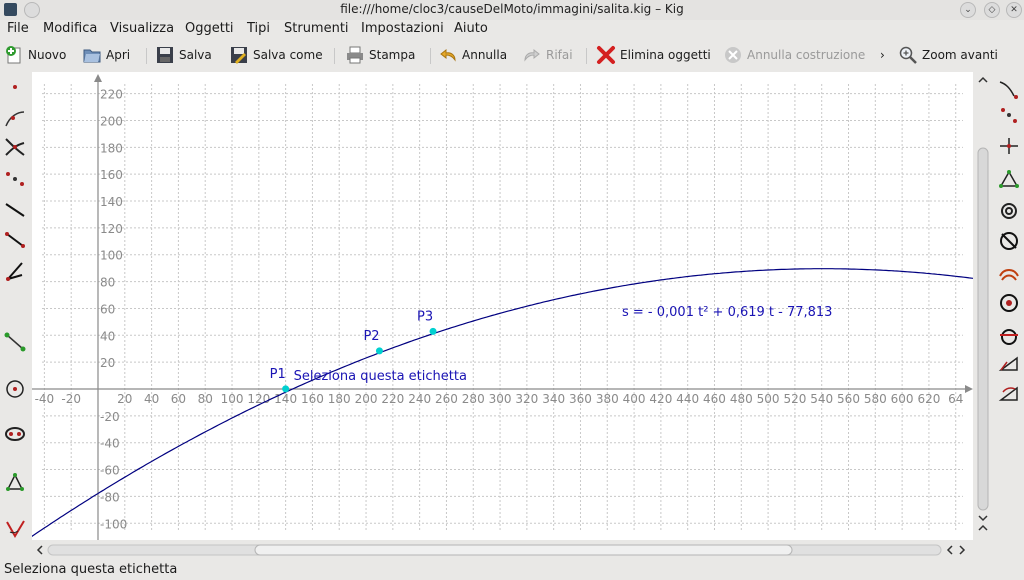 The width and height of the screenshot is (1024, 580). I want to click on cancel-construction-label: Annulla costruzione, so click(806, 55).